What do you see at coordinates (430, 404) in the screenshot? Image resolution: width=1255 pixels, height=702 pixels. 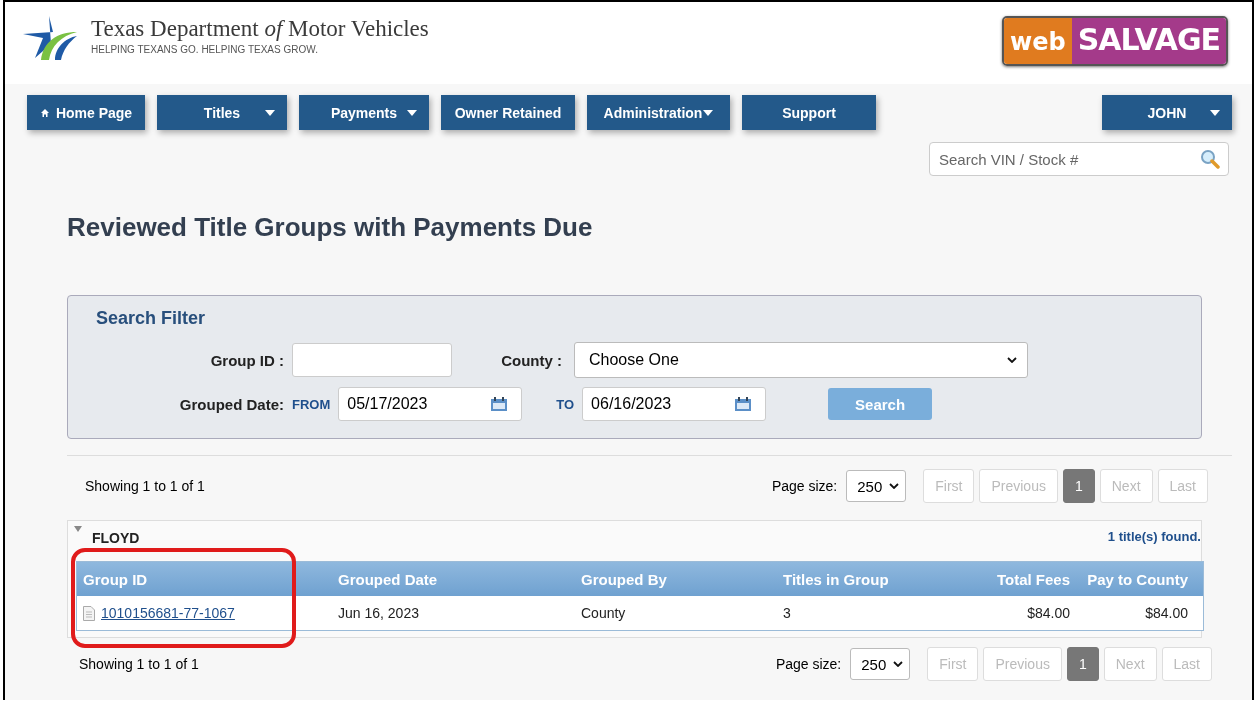 I see `from-date-field: 05/17/2023` at bounding box center [430, 404].